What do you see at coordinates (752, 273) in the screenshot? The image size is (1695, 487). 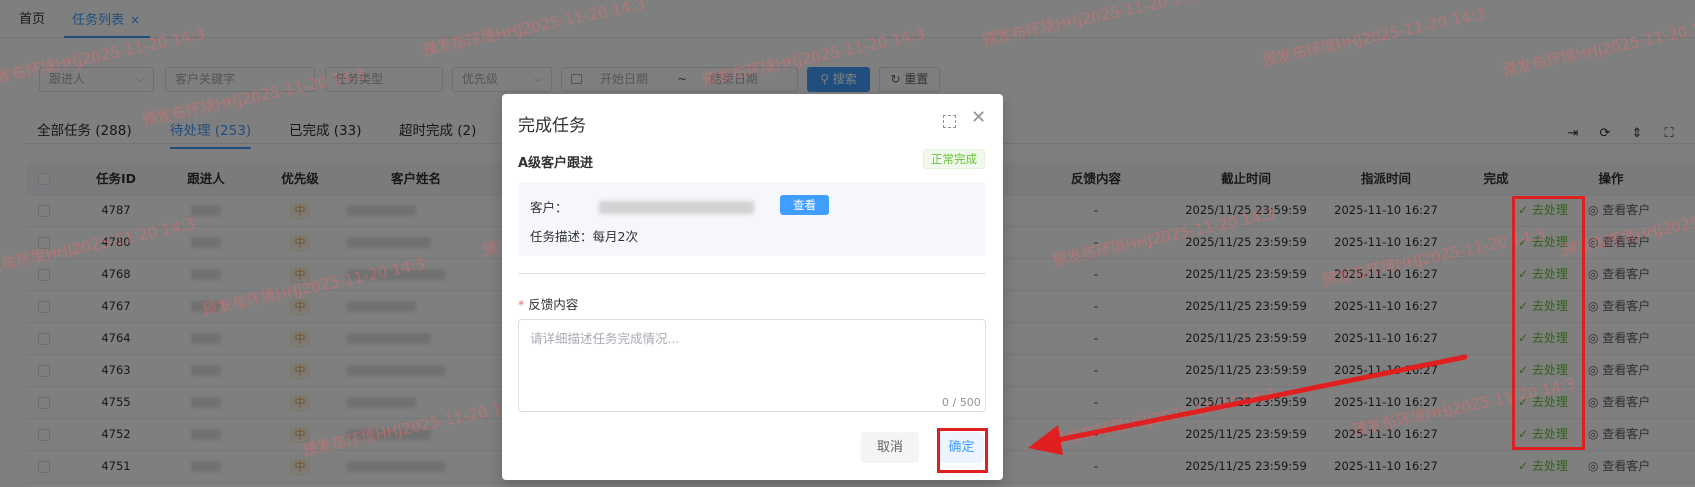 I see `dialog-divider` at bounding box center [752, 273].